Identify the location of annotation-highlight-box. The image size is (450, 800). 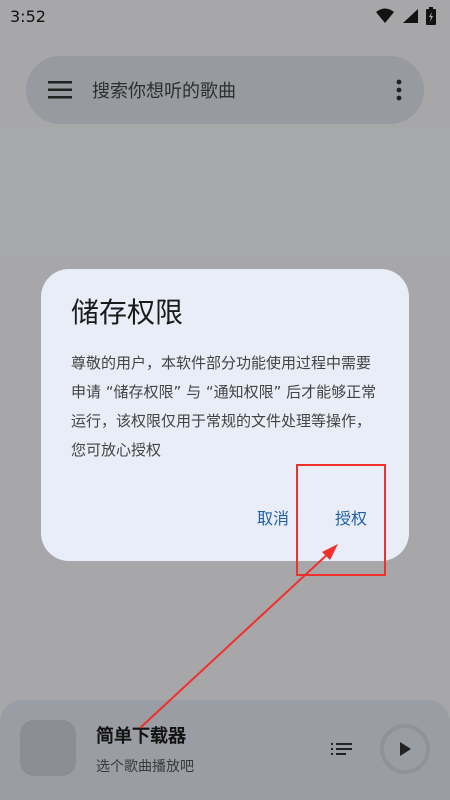
(341, 520).